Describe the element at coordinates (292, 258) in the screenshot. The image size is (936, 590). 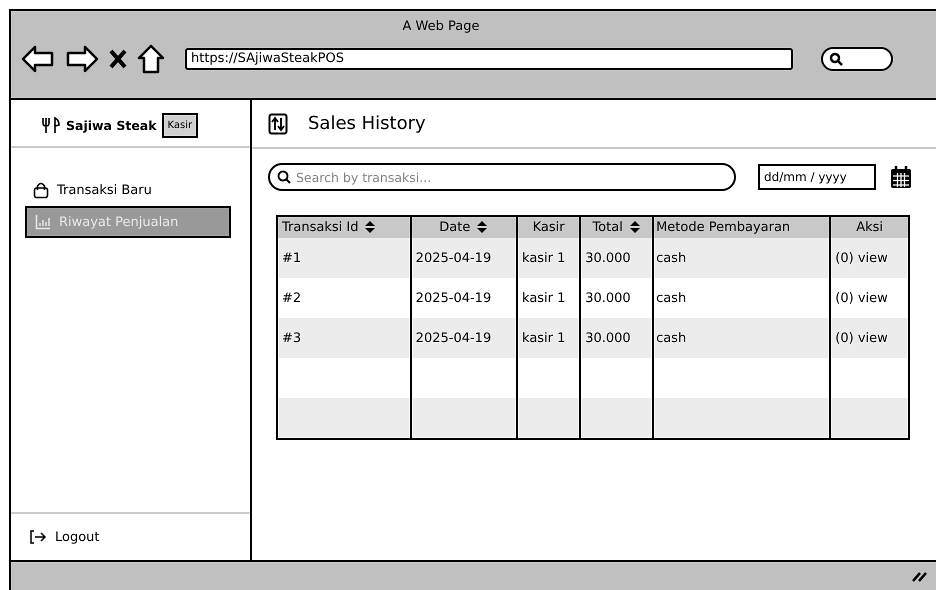
I see `table-cell: #1` at that location.